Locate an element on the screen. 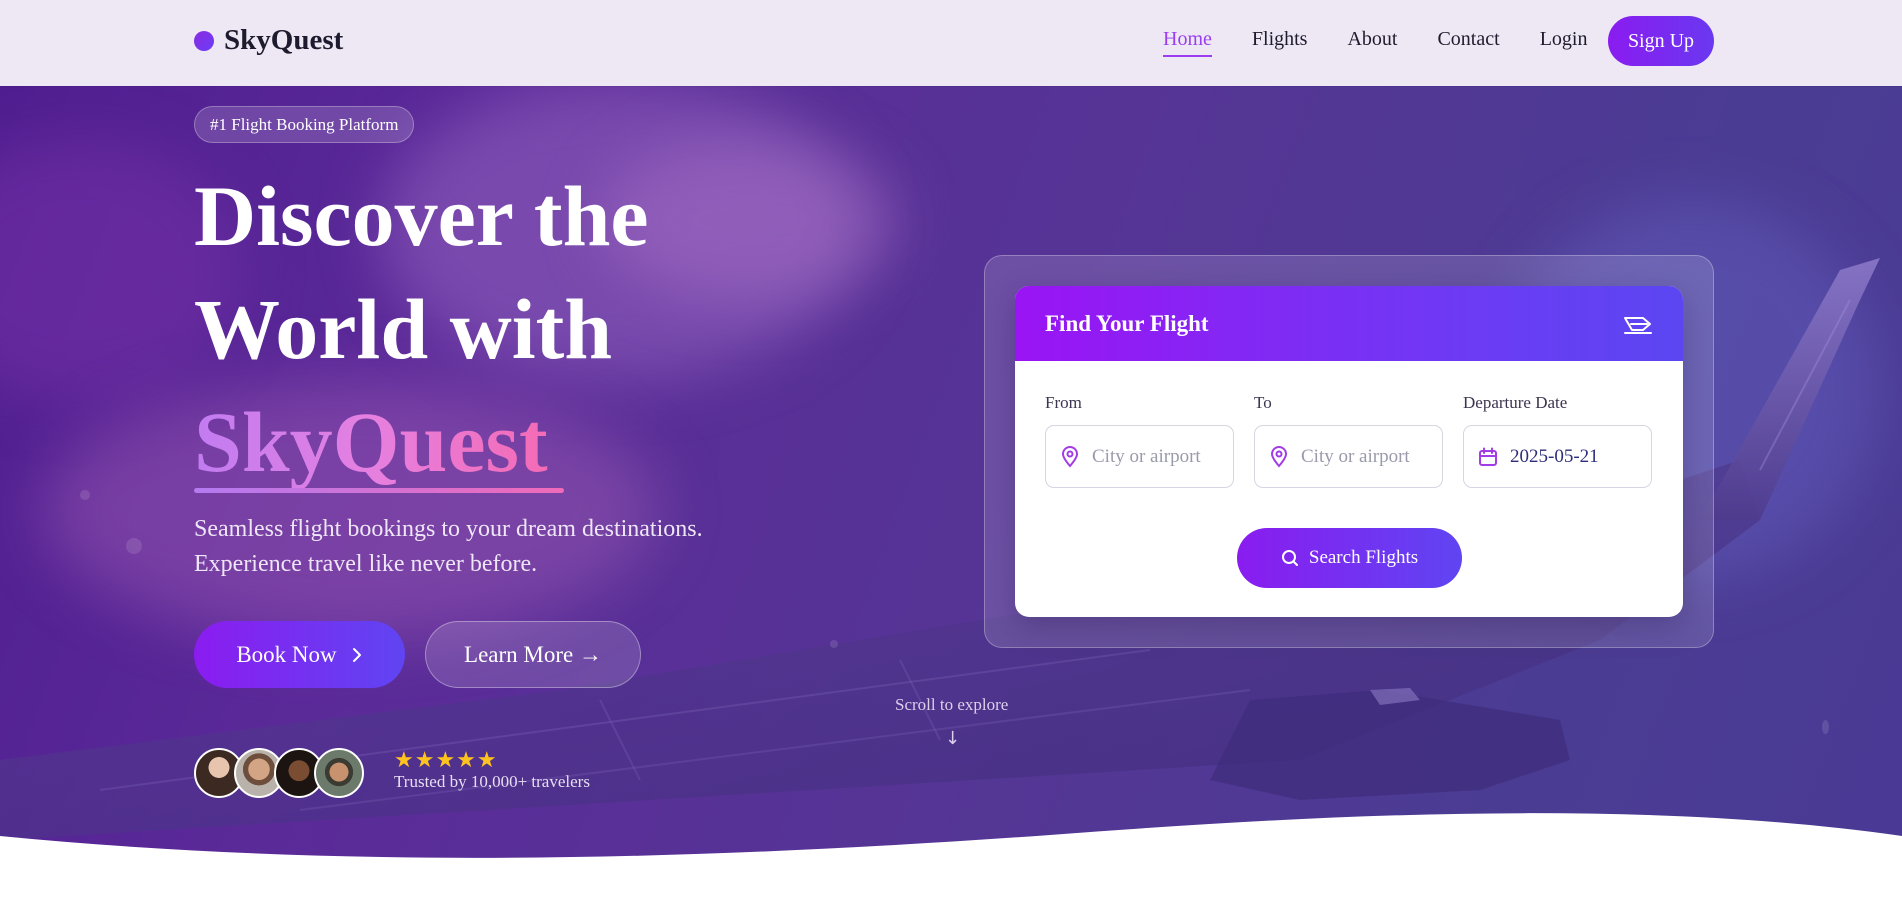 The height and width of the screenshot is (901, 1902). circle-dot-icon is located at coordinates (204, 40).